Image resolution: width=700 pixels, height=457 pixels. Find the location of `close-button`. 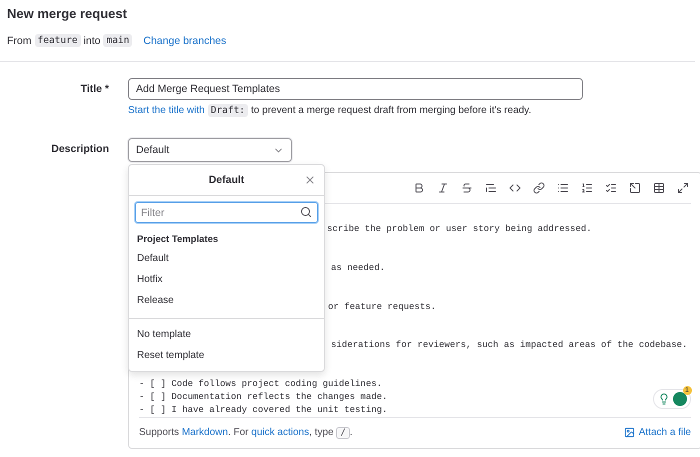

close-button is located at coordinates (310, 180).